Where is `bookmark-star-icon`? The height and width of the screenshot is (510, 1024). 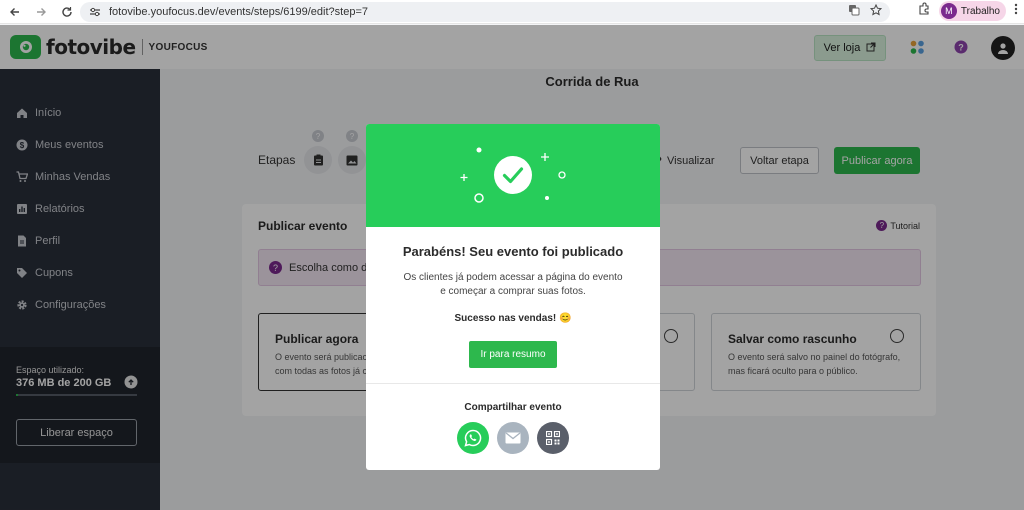 bookmark-star-icon is located at coordinates (876, 11).